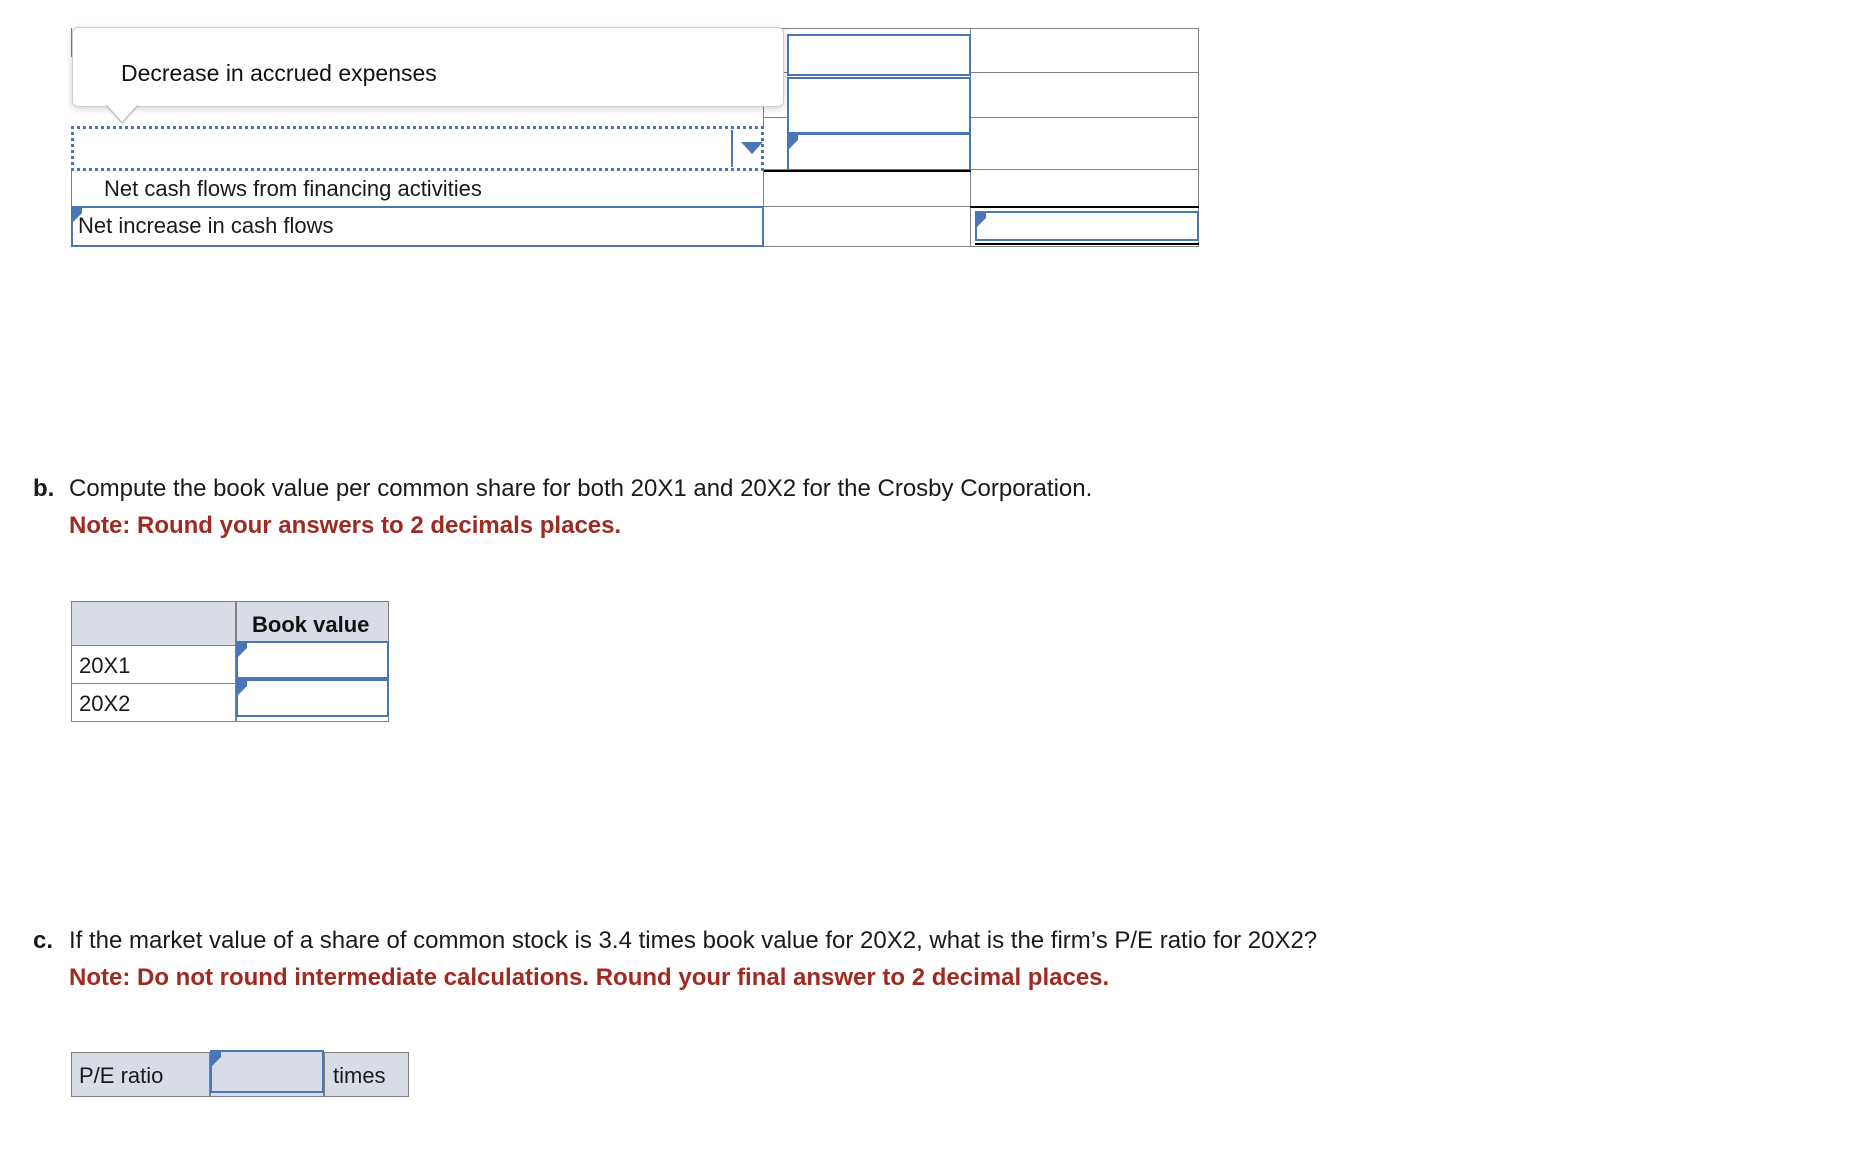 This screenshot has height=1169, width=1862. Describe the element at coordinates (122, 113) in the screenshot. I see `tooltip-tail` at that location.